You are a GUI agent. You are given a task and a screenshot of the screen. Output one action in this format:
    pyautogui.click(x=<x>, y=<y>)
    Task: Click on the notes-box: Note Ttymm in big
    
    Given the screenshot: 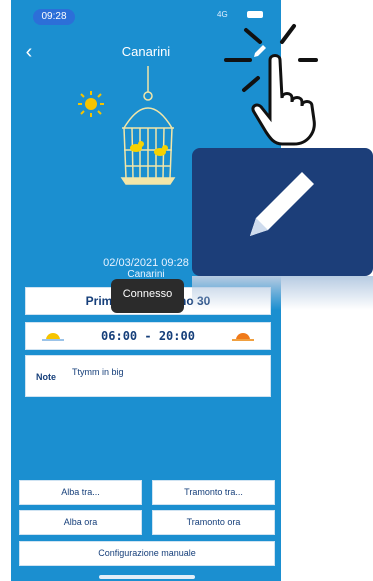 What is the action you would take?
    pyautogui.click(x=148, y=376)
    